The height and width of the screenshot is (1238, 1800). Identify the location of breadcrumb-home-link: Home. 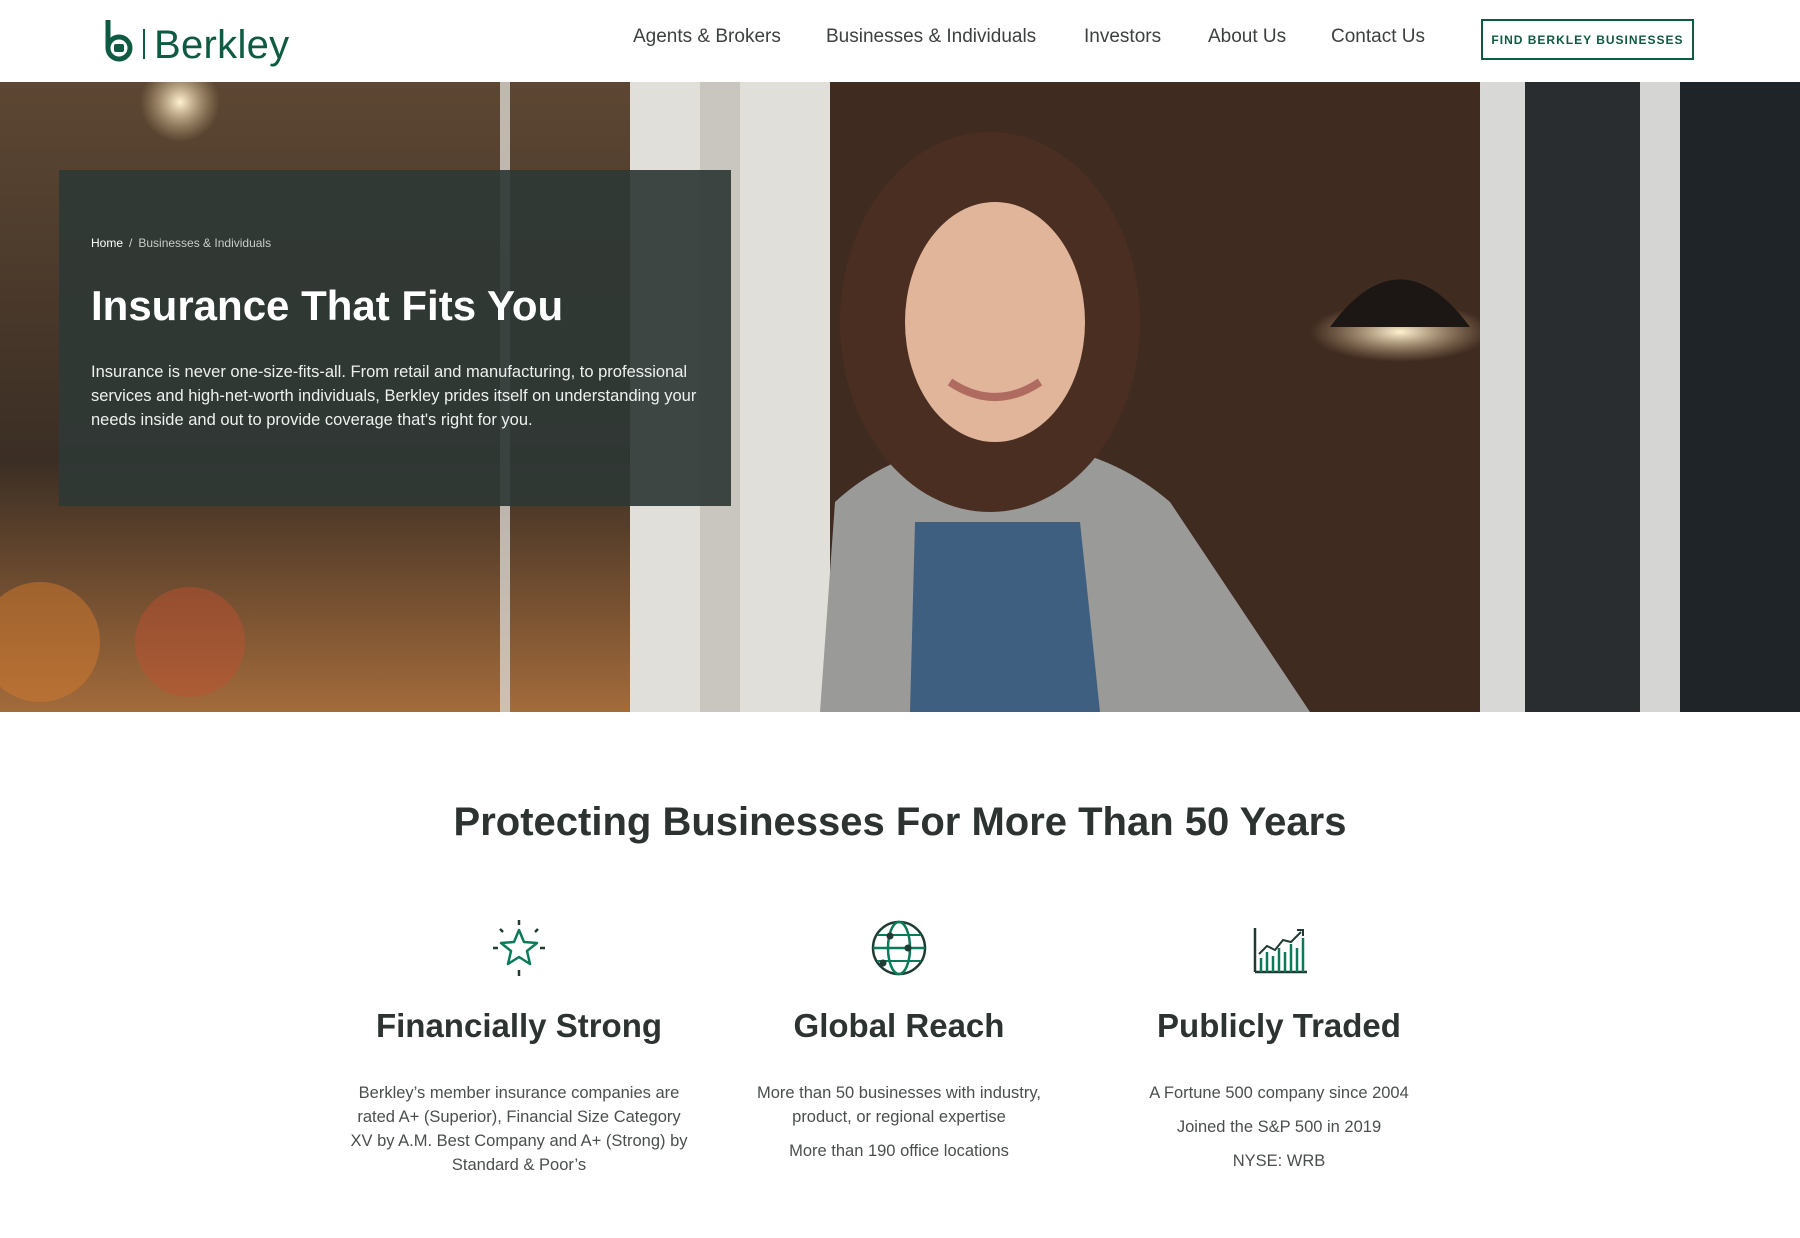
(107, 243).